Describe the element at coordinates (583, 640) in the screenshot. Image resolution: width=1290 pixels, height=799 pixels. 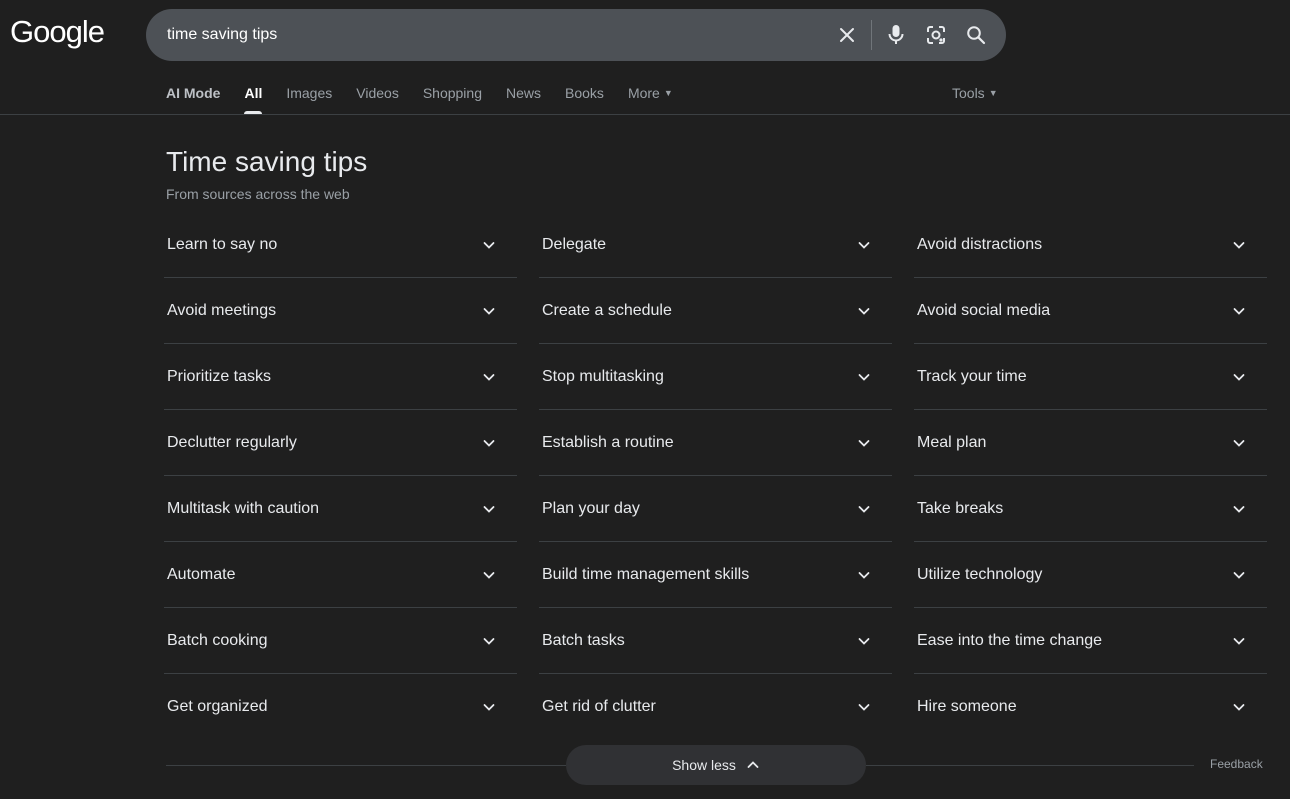
I see `tip-item-label: Batch tasks` at that location.